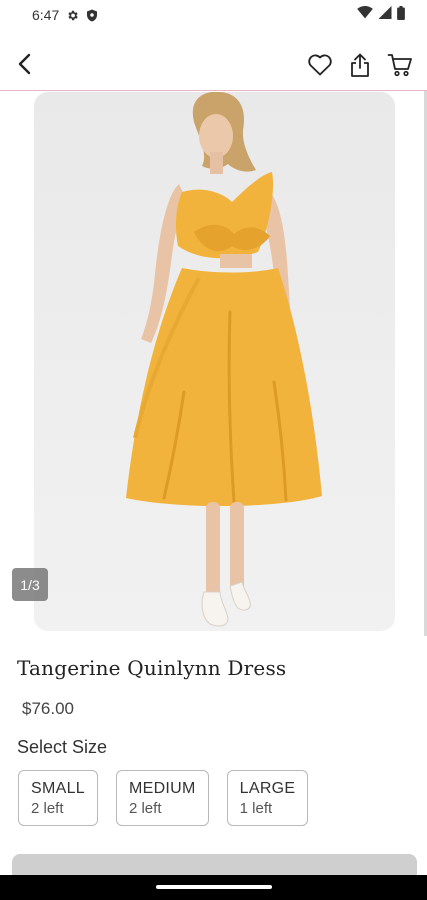 The width and height of the screenshot is (427, 900). What do you see at coordinates (365, 15) in the screenshot?
I see `wifi-icon` at bounding box center [365, 15].